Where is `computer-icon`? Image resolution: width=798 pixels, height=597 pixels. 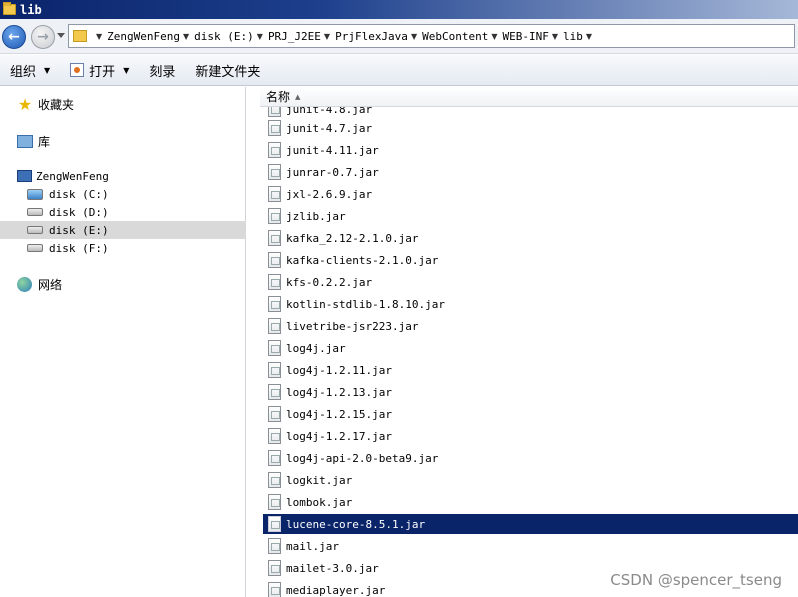
computer-icon is located at coordinates (24, 176).